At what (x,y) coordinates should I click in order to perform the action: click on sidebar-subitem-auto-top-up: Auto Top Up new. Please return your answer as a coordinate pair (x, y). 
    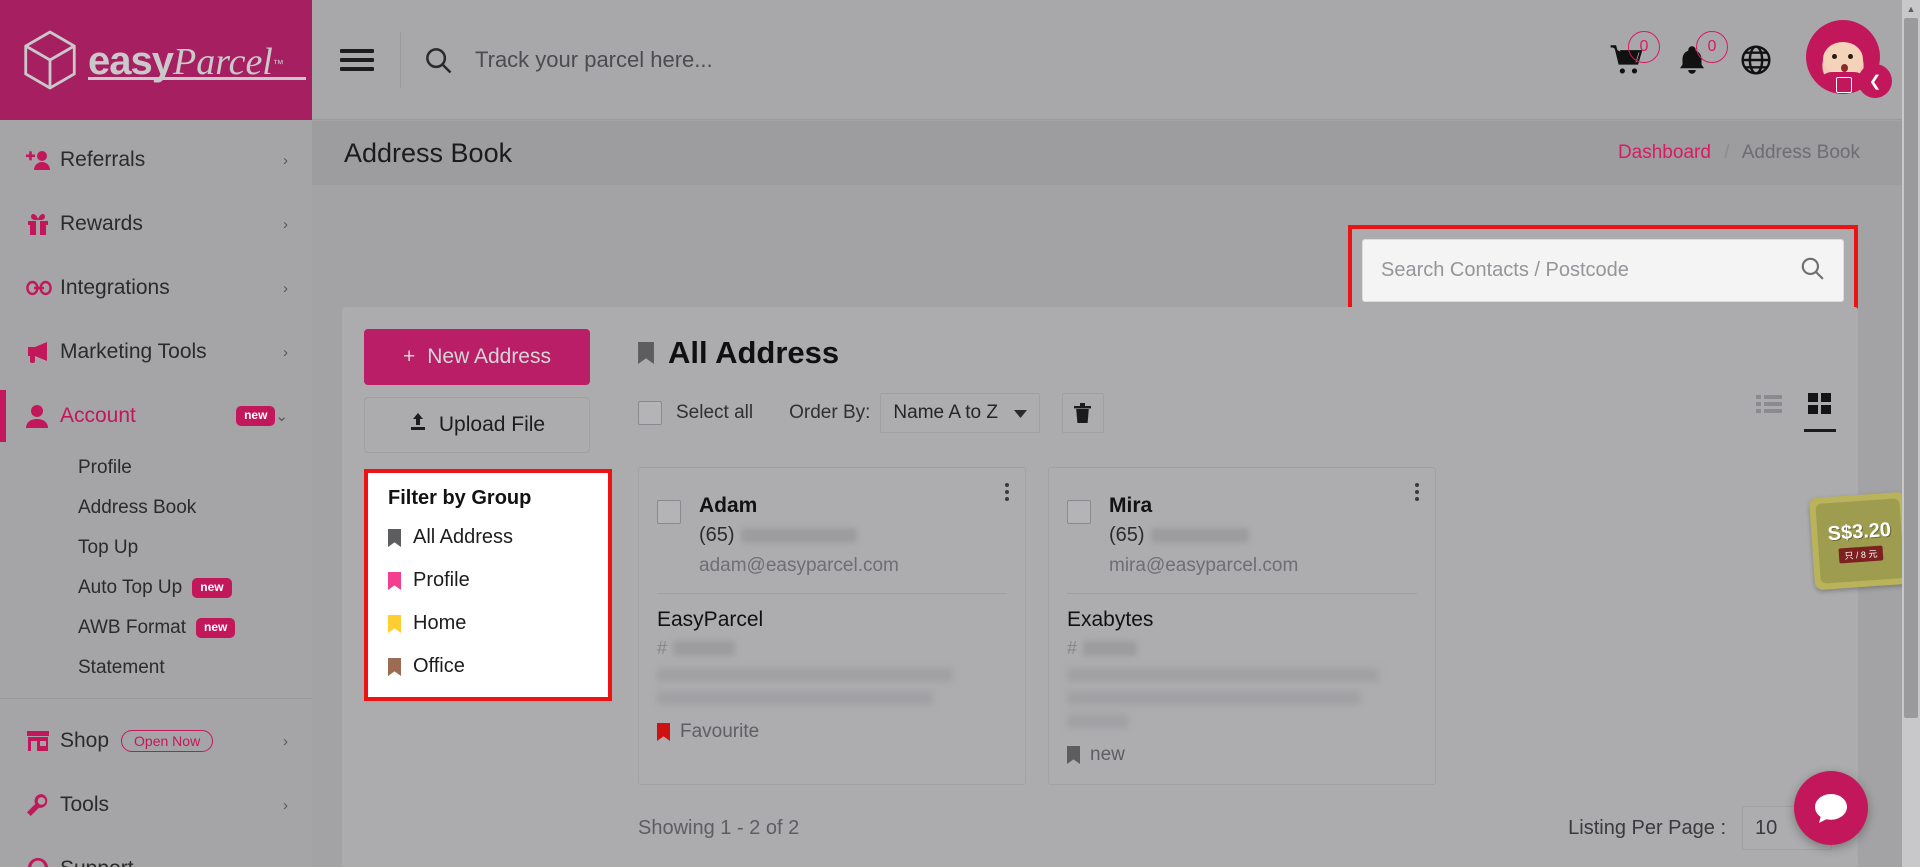
    Looking at the image, I should click on (156, 588).